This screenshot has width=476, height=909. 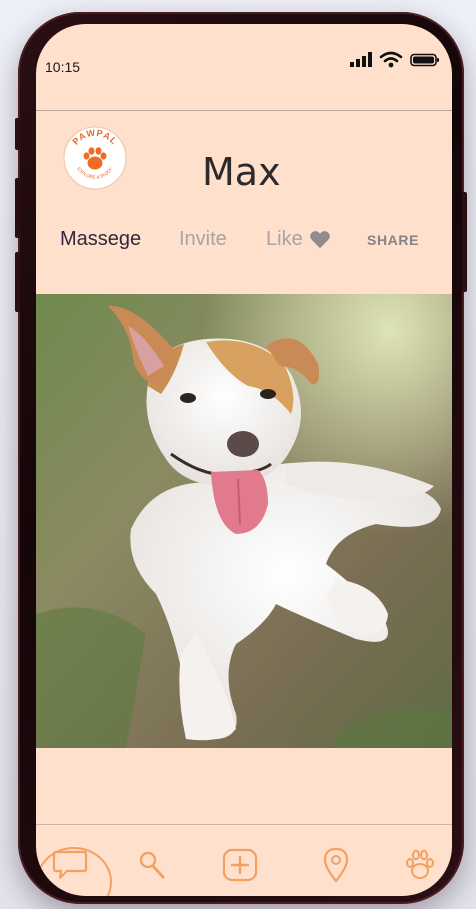 I want to click on add-icon, so click(x=240, y=865).